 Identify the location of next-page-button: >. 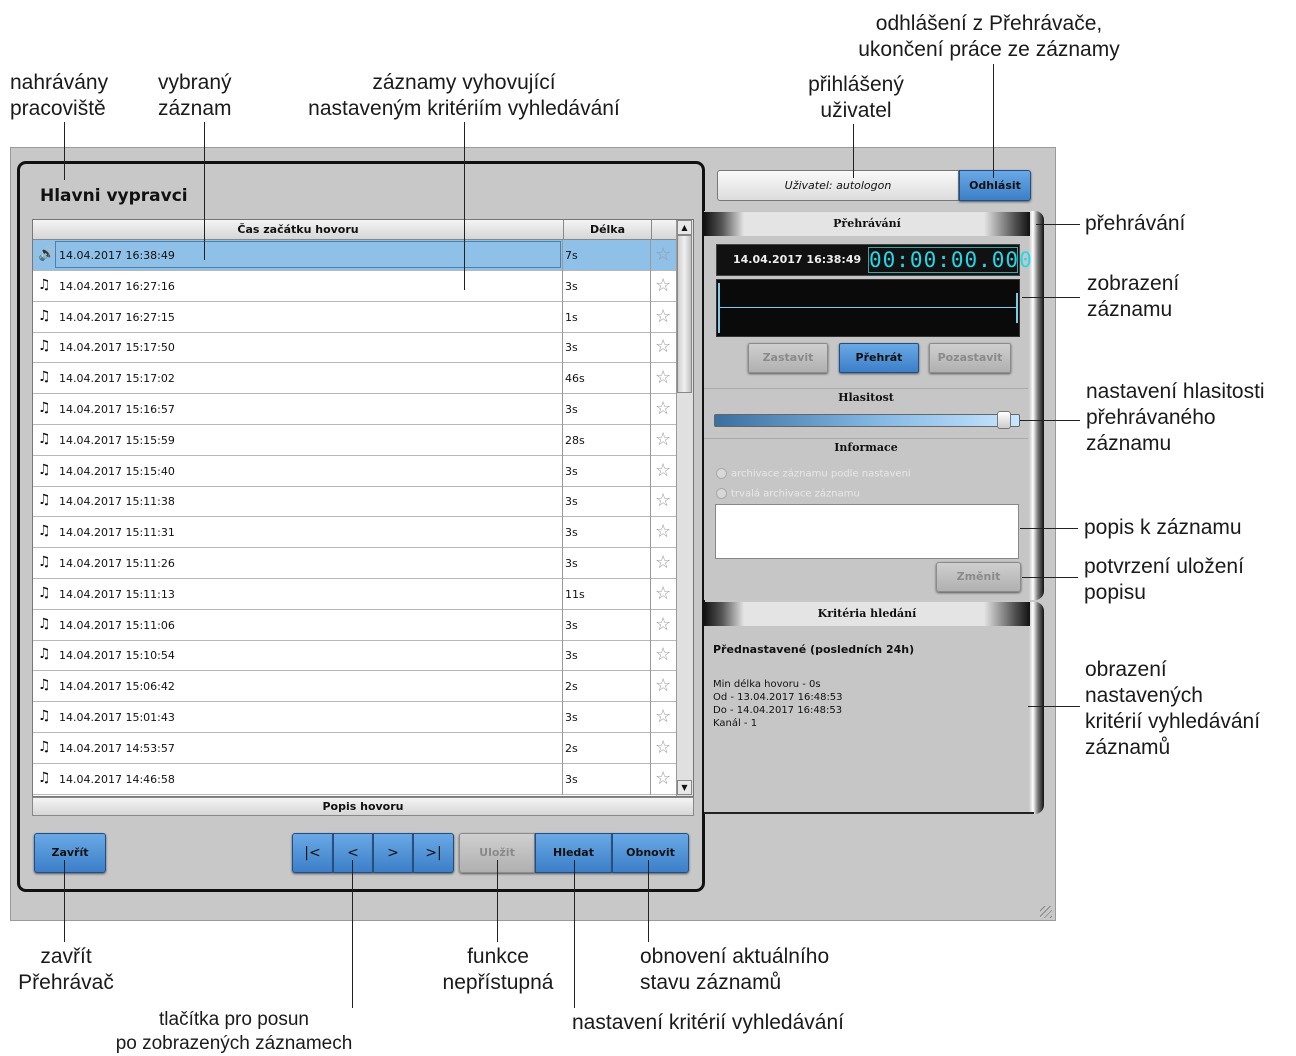
(393, 853).